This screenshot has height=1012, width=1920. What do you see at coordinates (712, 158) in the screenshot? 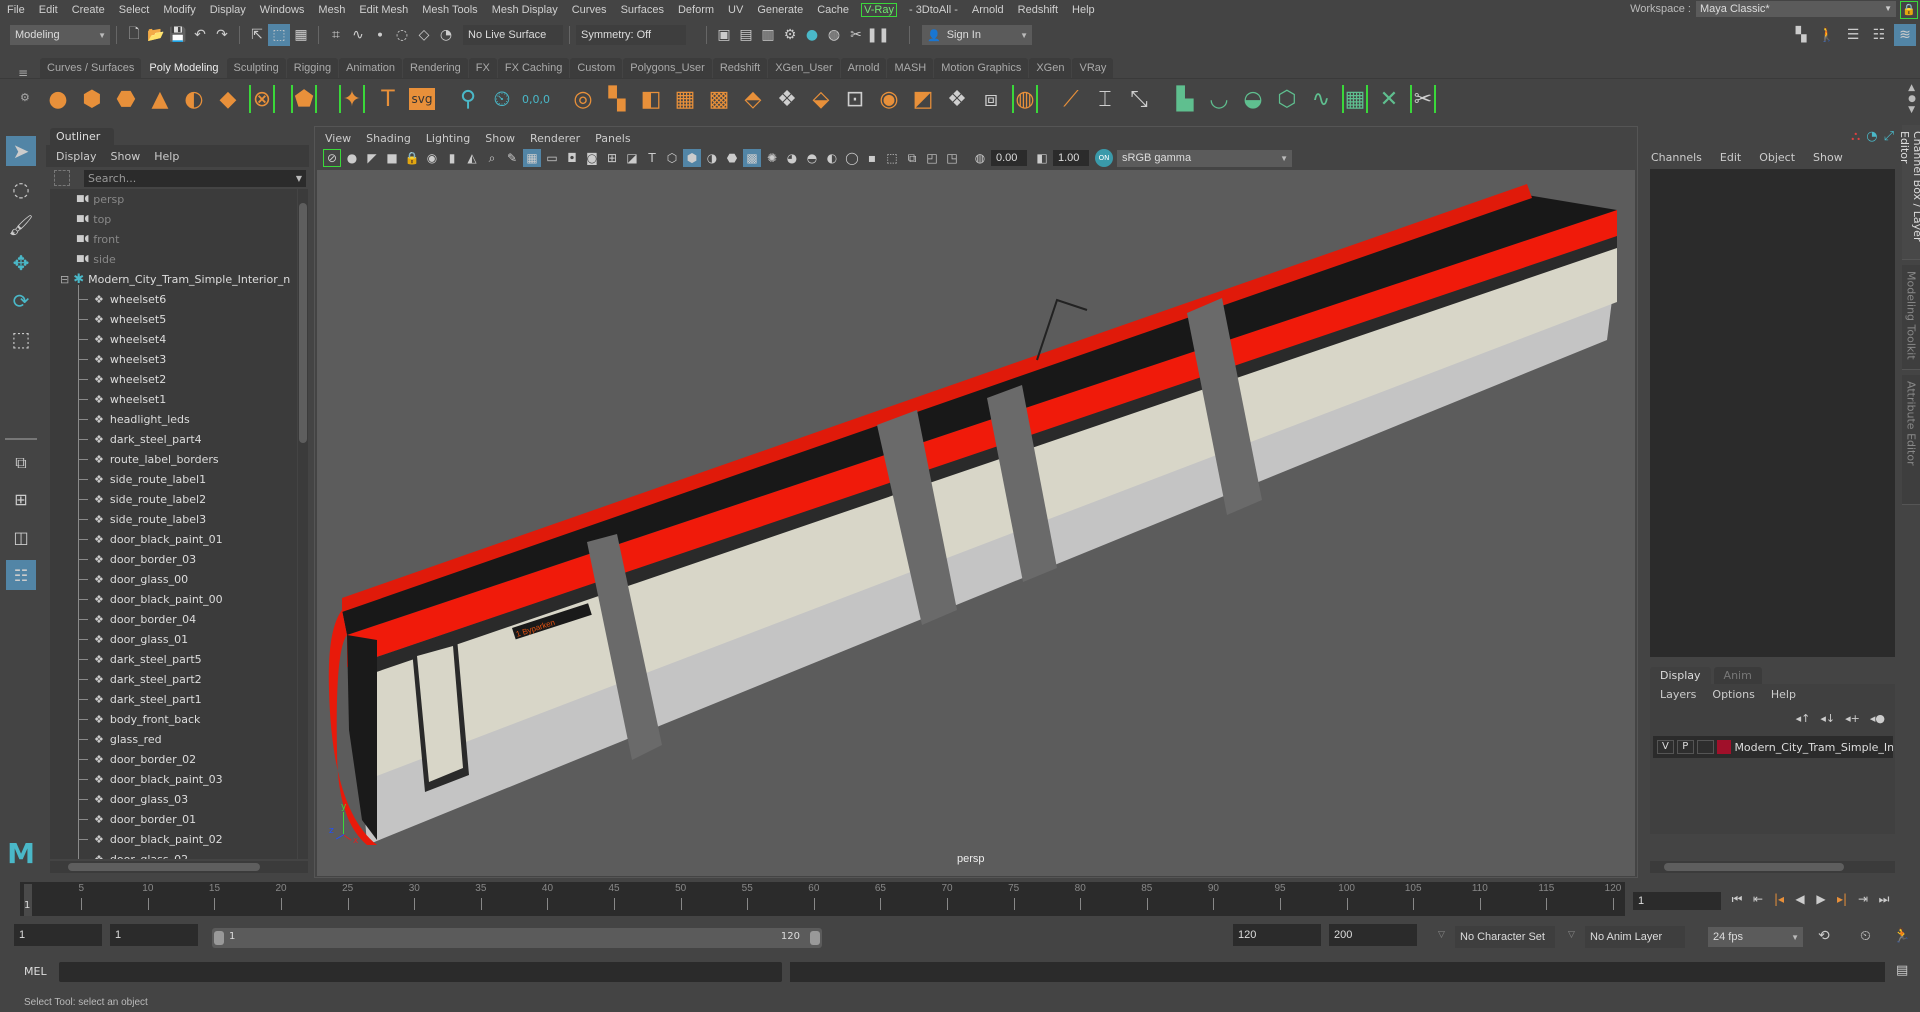
I see `default-material-icon: ◑` at bounding box center [712, 158].